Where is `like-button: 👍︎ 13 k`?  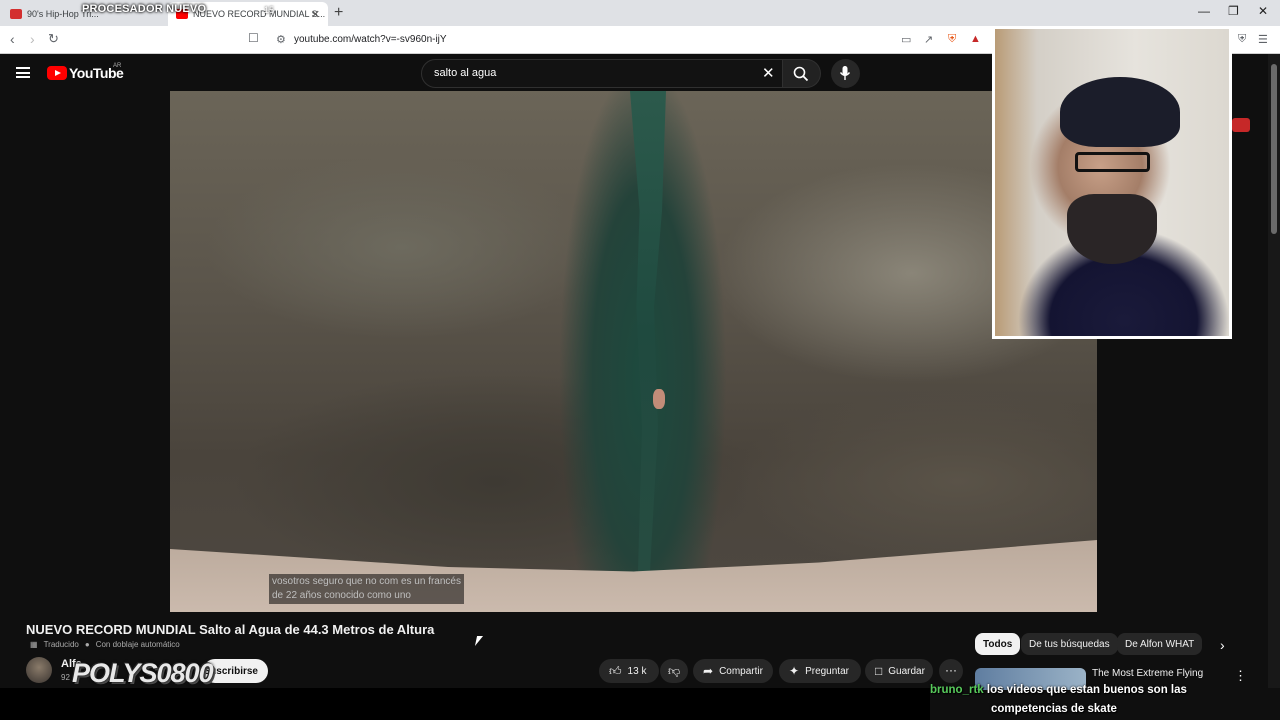
like-button: 👍︎ 13 k is located at coordinates (629, 671).